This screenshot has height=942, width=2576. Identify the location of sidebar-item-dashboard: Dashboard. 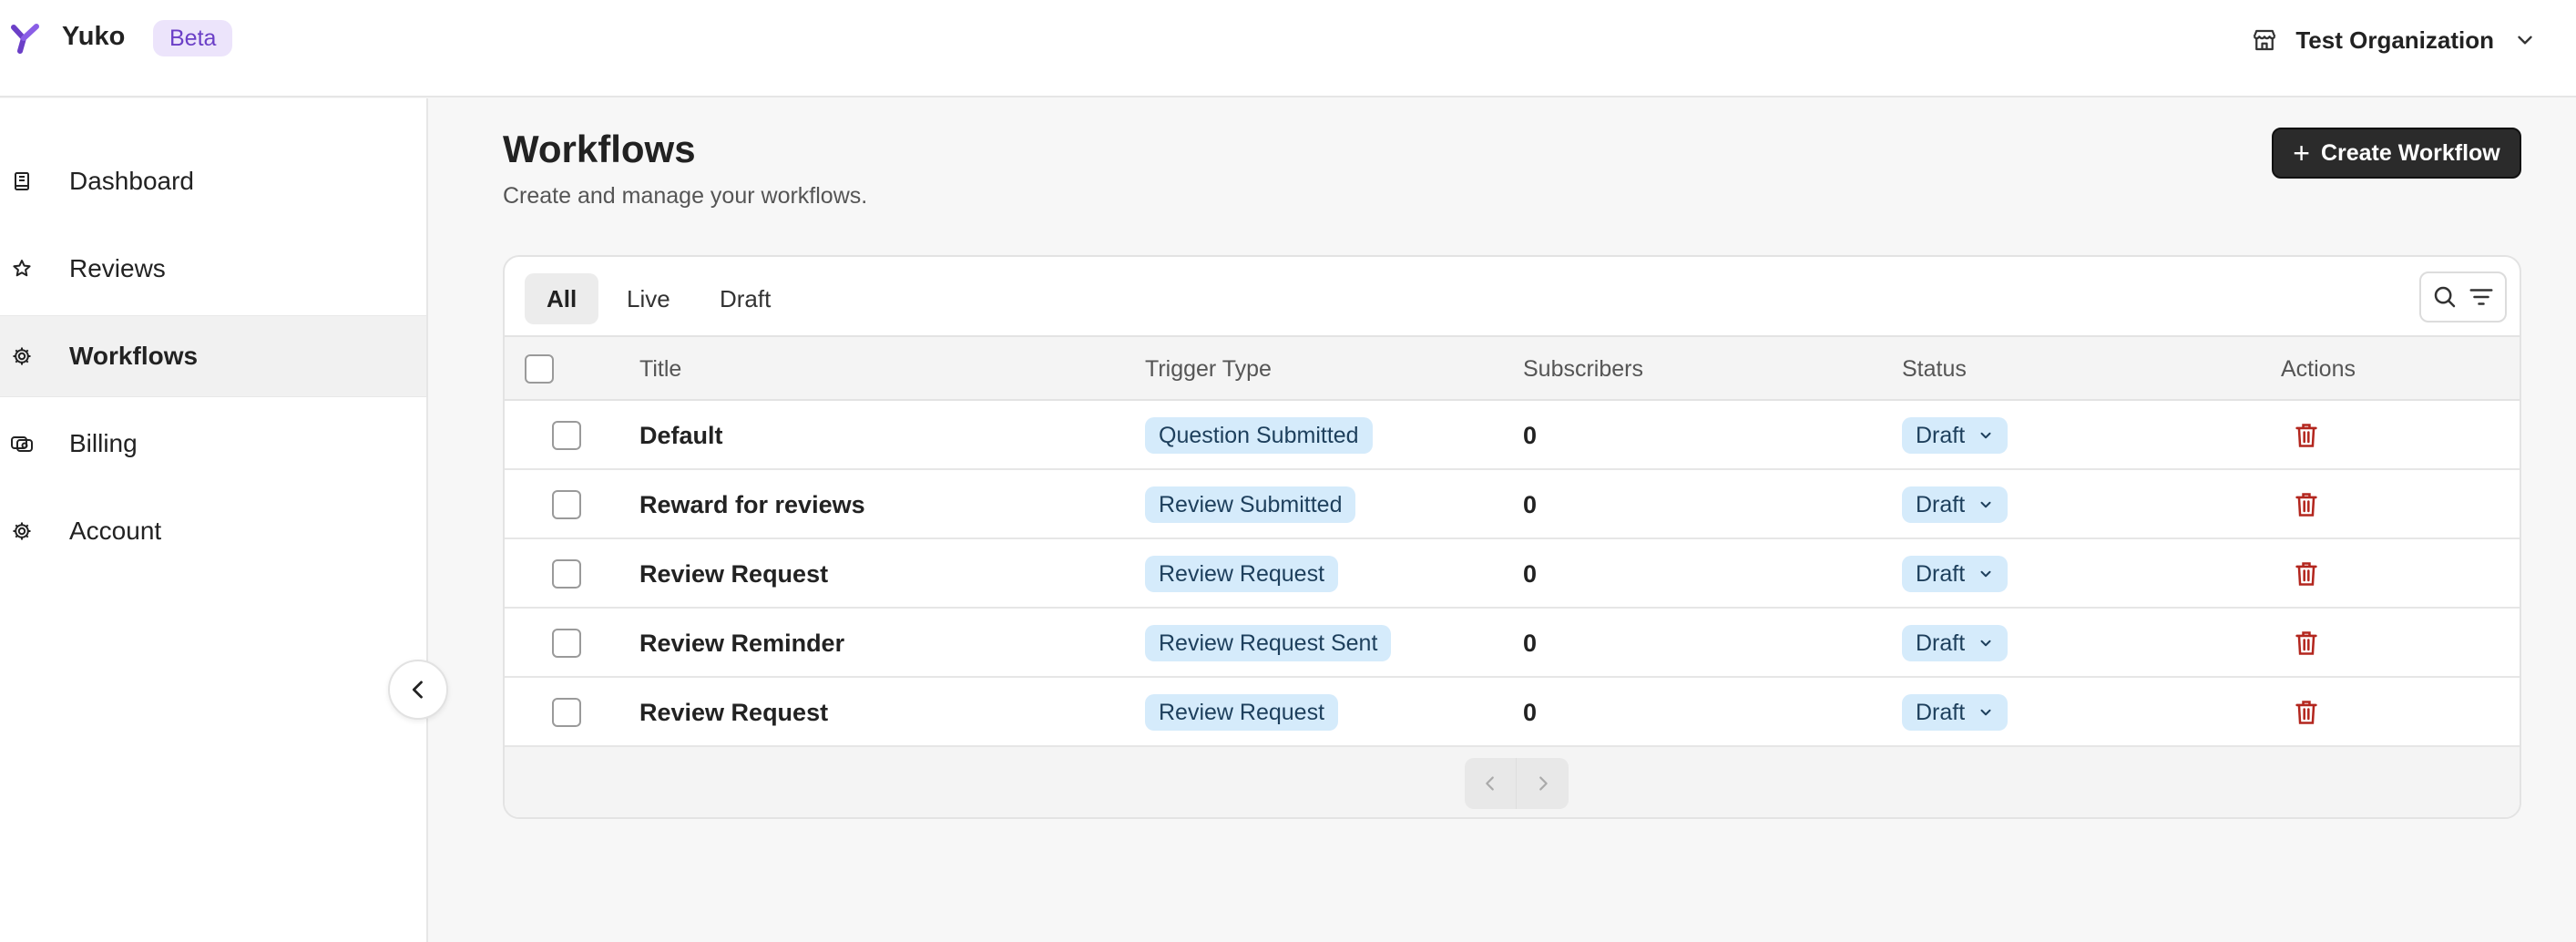
(213, 181).